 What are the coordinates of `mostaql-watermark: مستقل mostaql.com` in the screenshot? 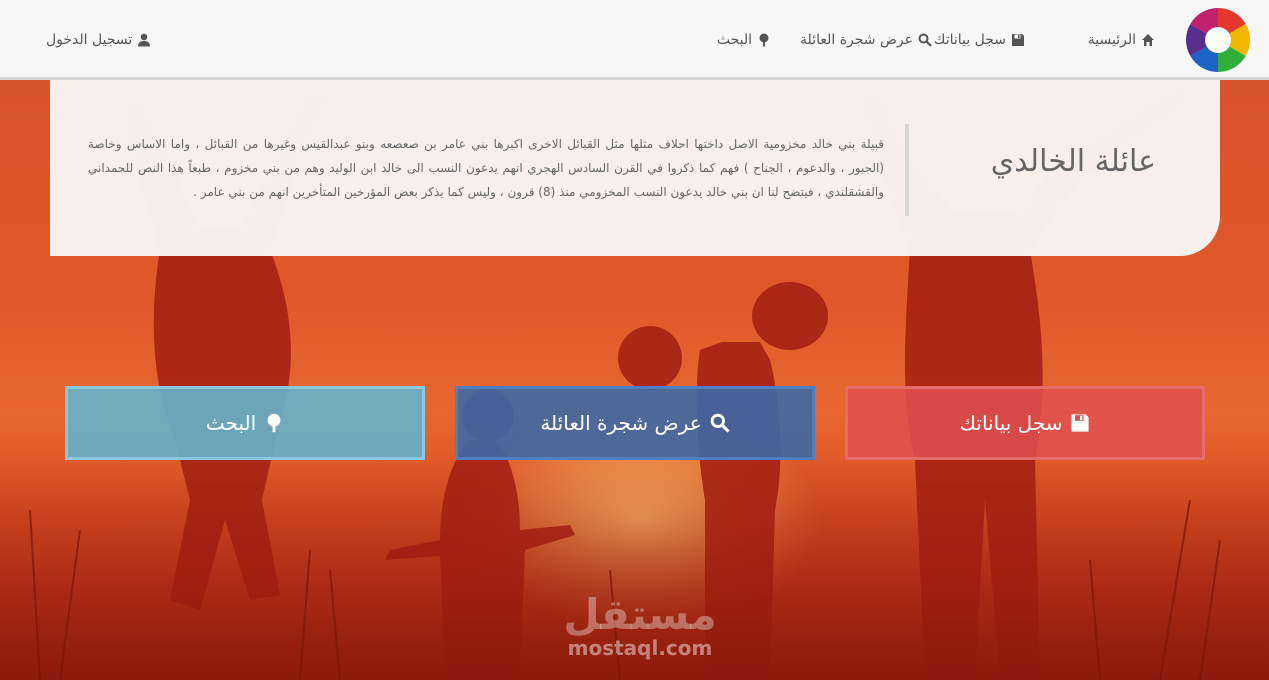 It's located at (640, 625).